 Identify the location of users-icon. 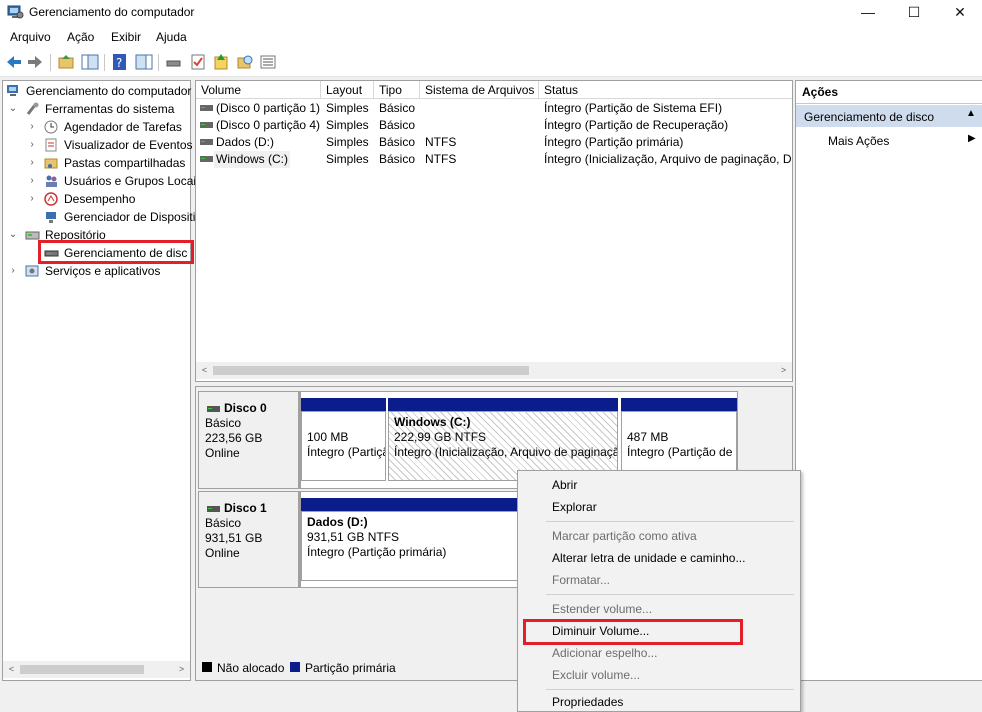
(51, 181).